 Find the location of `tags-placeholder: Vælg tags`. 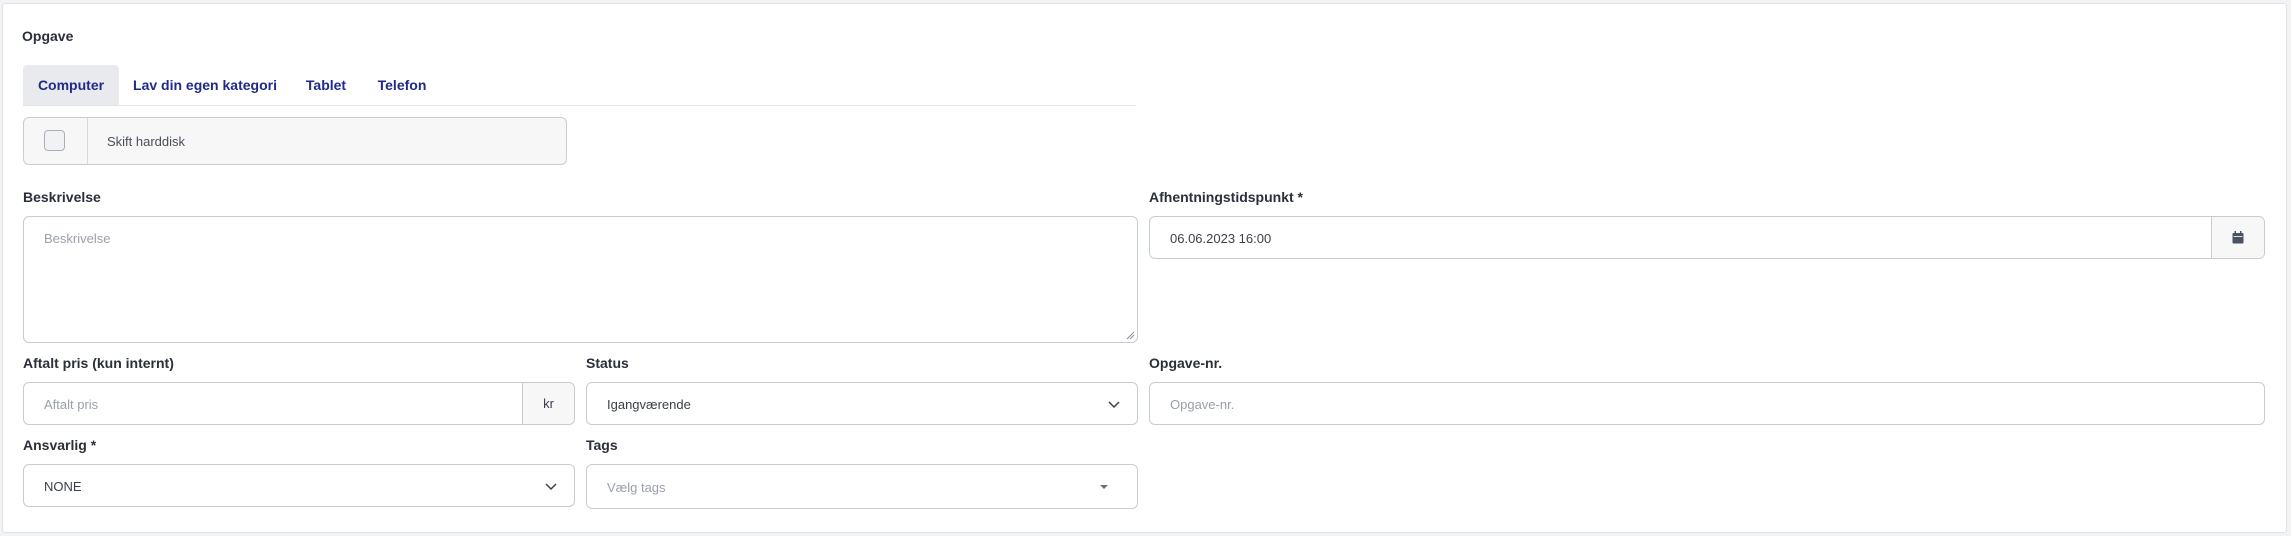

tags-placeholder: Vælg tags is located at coordinates (636, 487).